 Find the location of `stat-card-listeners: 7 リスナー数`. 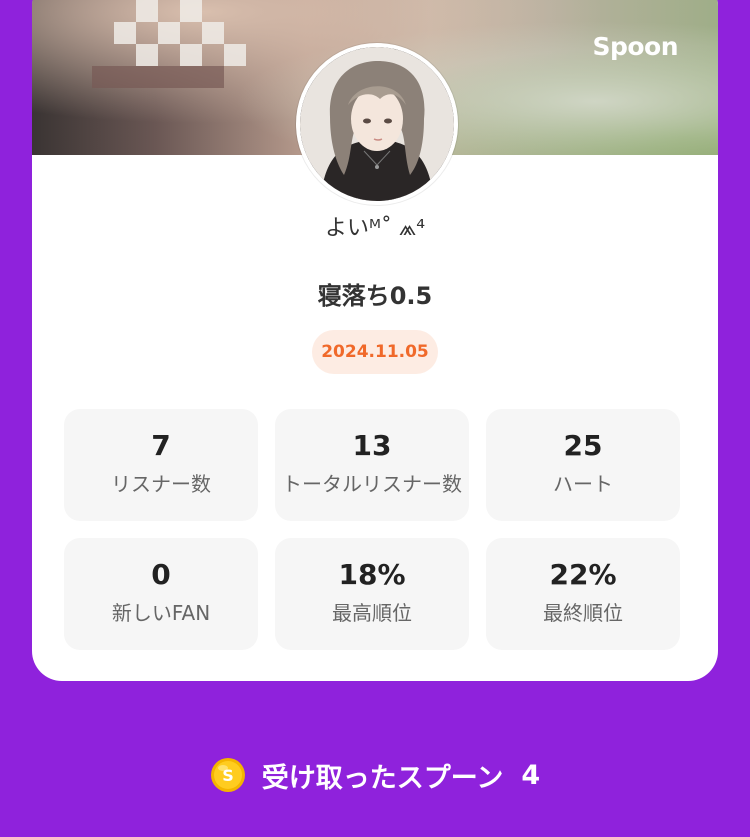

stat-card-listeners: 7 リスナー数 is located at coordinates (161, 465).